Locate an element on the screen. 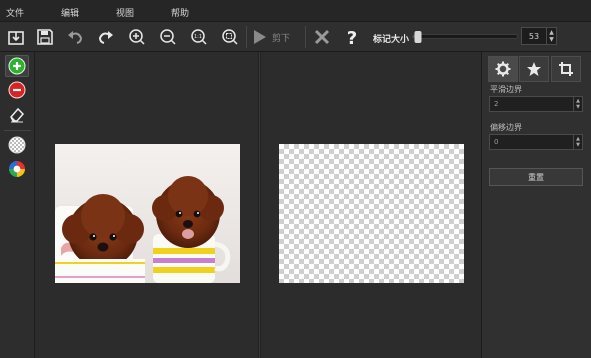 The width and height of the screenshot is (591, 358). cut-label: 剪下 is located at coordinates (281, 38).